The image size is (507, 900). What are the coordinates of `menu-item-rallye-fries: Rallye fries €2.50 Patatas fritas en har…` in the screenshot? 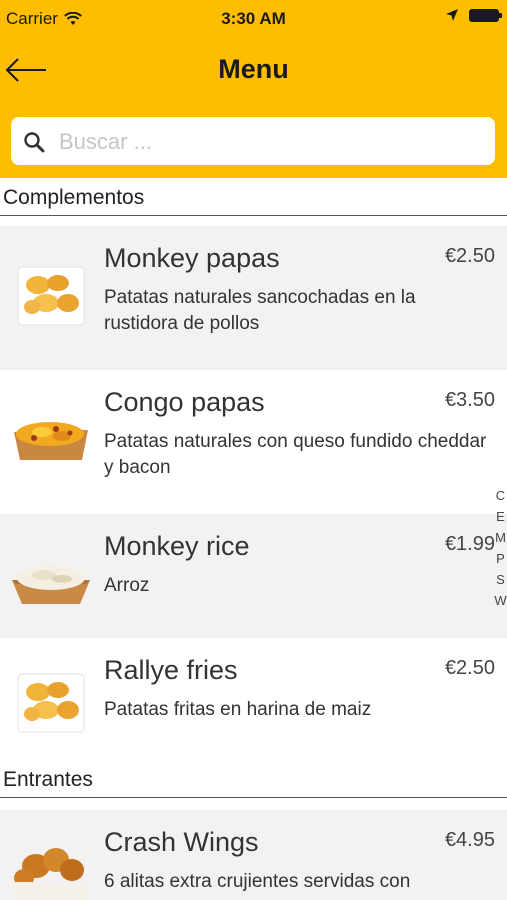 It's located at (253, 699).